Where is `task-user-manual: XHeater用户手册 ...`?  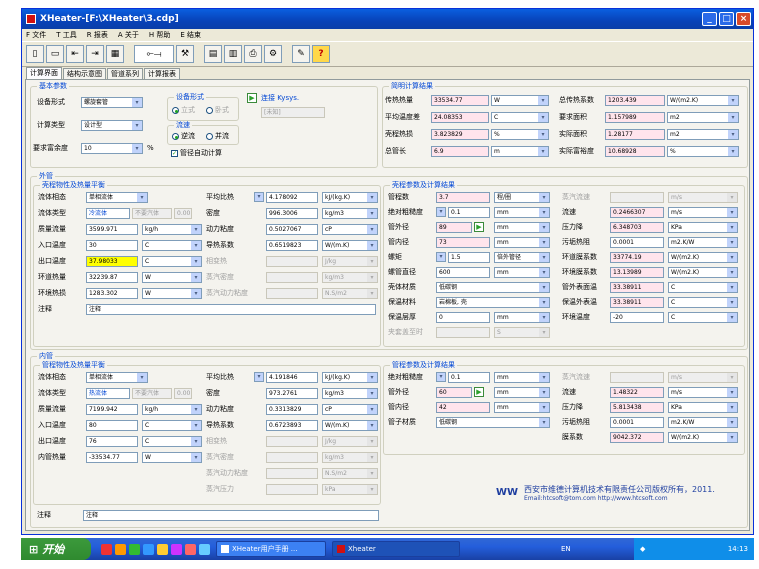 task-user-manual: XHeater用户手册 ... is located at coordinates (271, 549).